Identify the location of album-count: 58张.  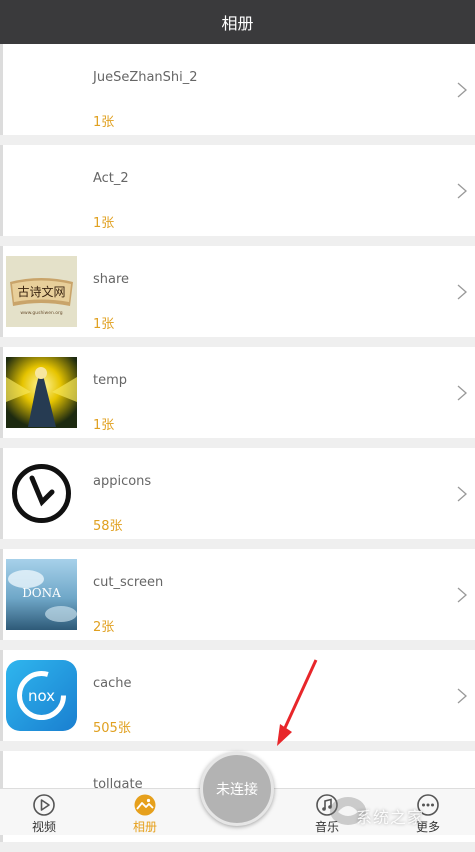
(108, 526).